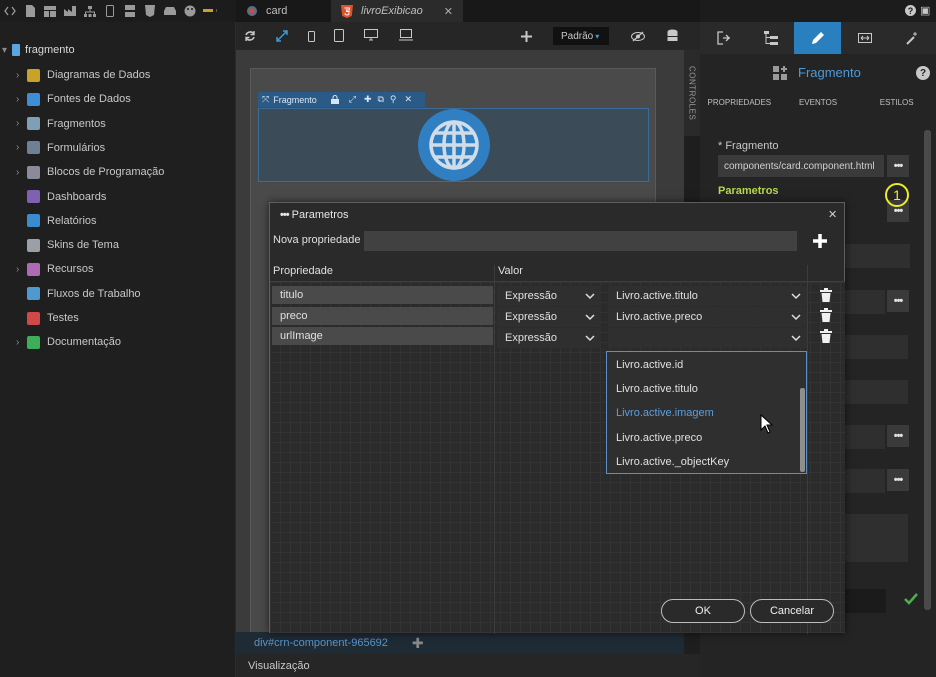  I want to click on database-icon, so click(672, 35).